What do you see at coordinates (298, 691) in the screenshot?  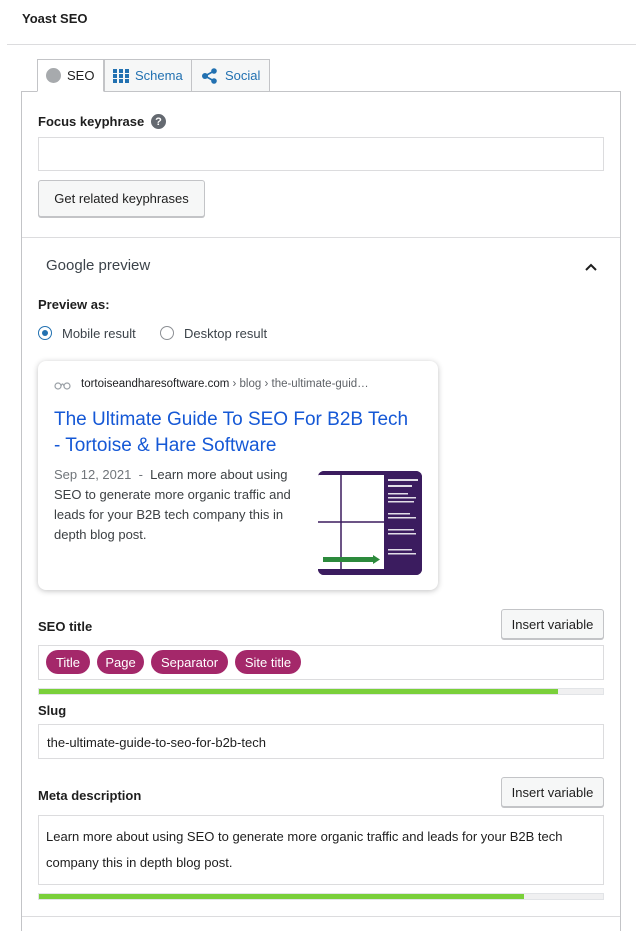 I see `seo-title-progress-fill` at bounding box center [298, 691].